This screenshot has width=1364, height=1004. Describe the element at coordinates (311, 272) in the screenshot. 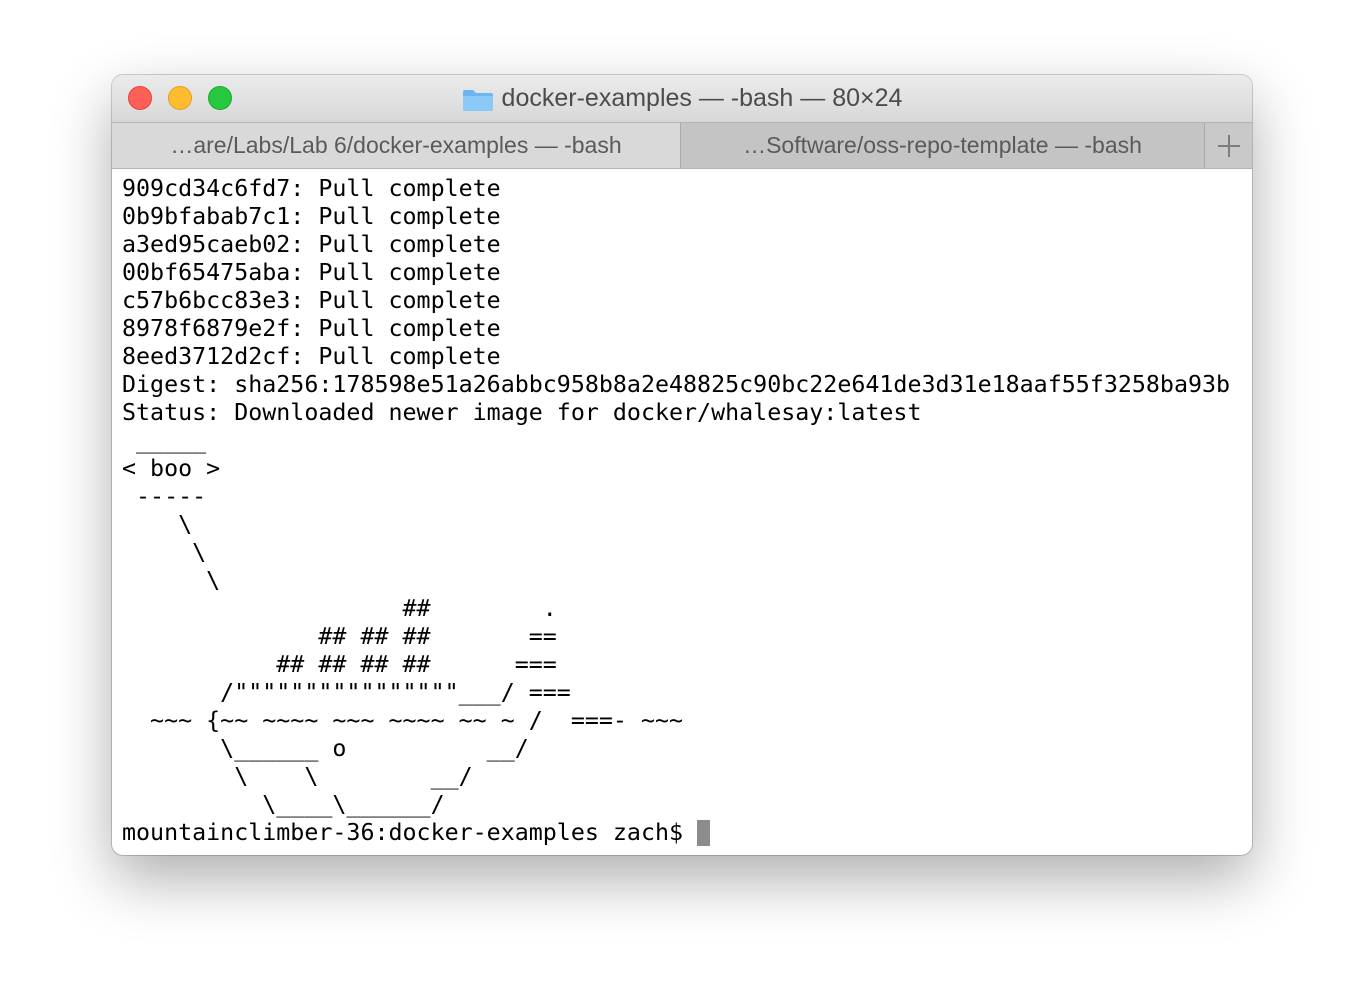

I see `output-line: 00bf65475aba: Pull complete` at that location.